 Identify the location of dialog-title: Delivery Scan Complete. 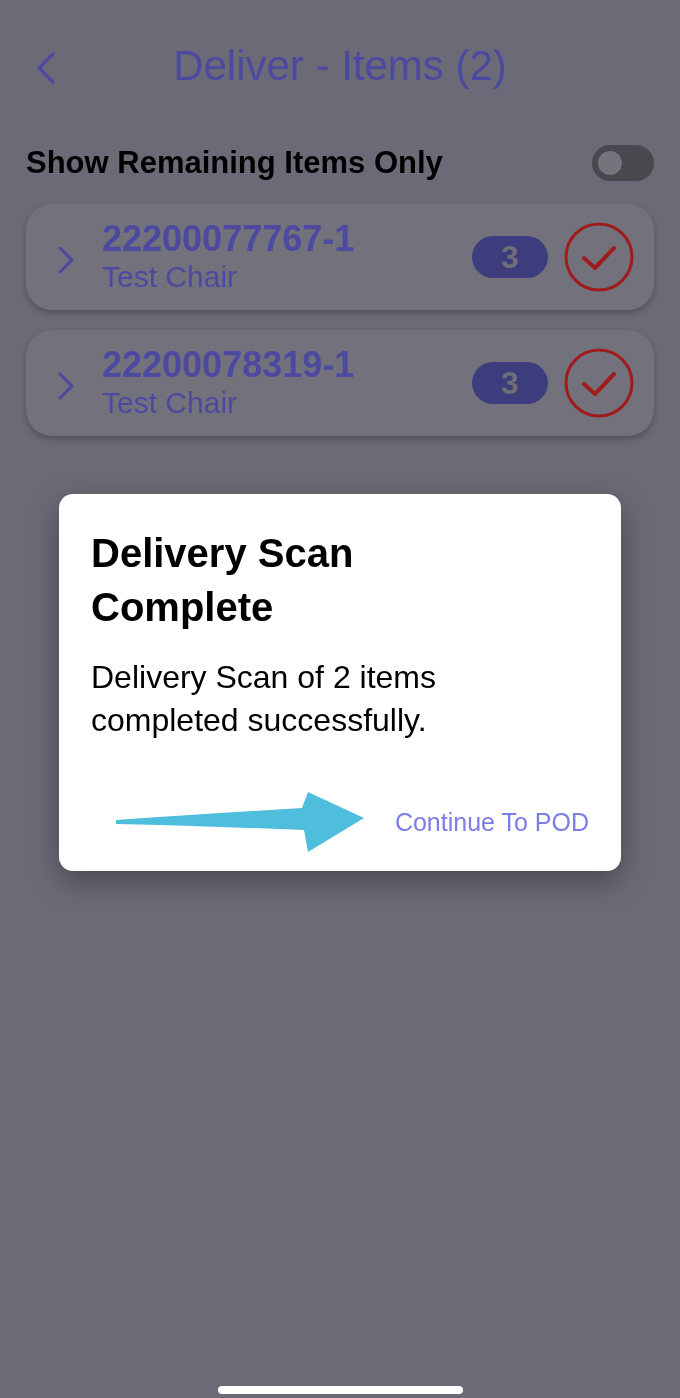
(223, 580).